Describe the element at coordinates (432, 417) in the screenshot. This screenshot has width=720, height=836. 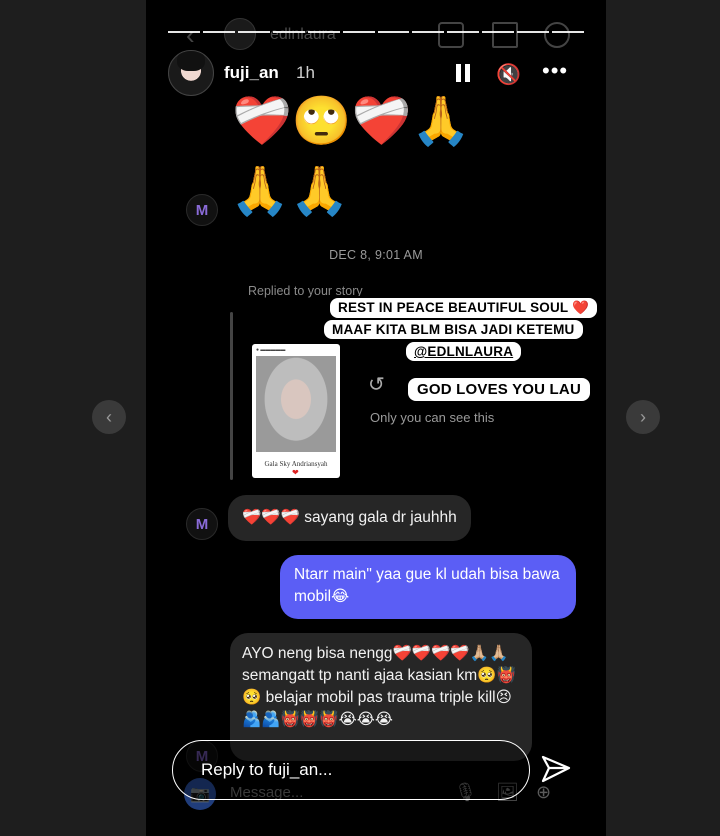
I see `visibility-note: Only you can see this` at that location.